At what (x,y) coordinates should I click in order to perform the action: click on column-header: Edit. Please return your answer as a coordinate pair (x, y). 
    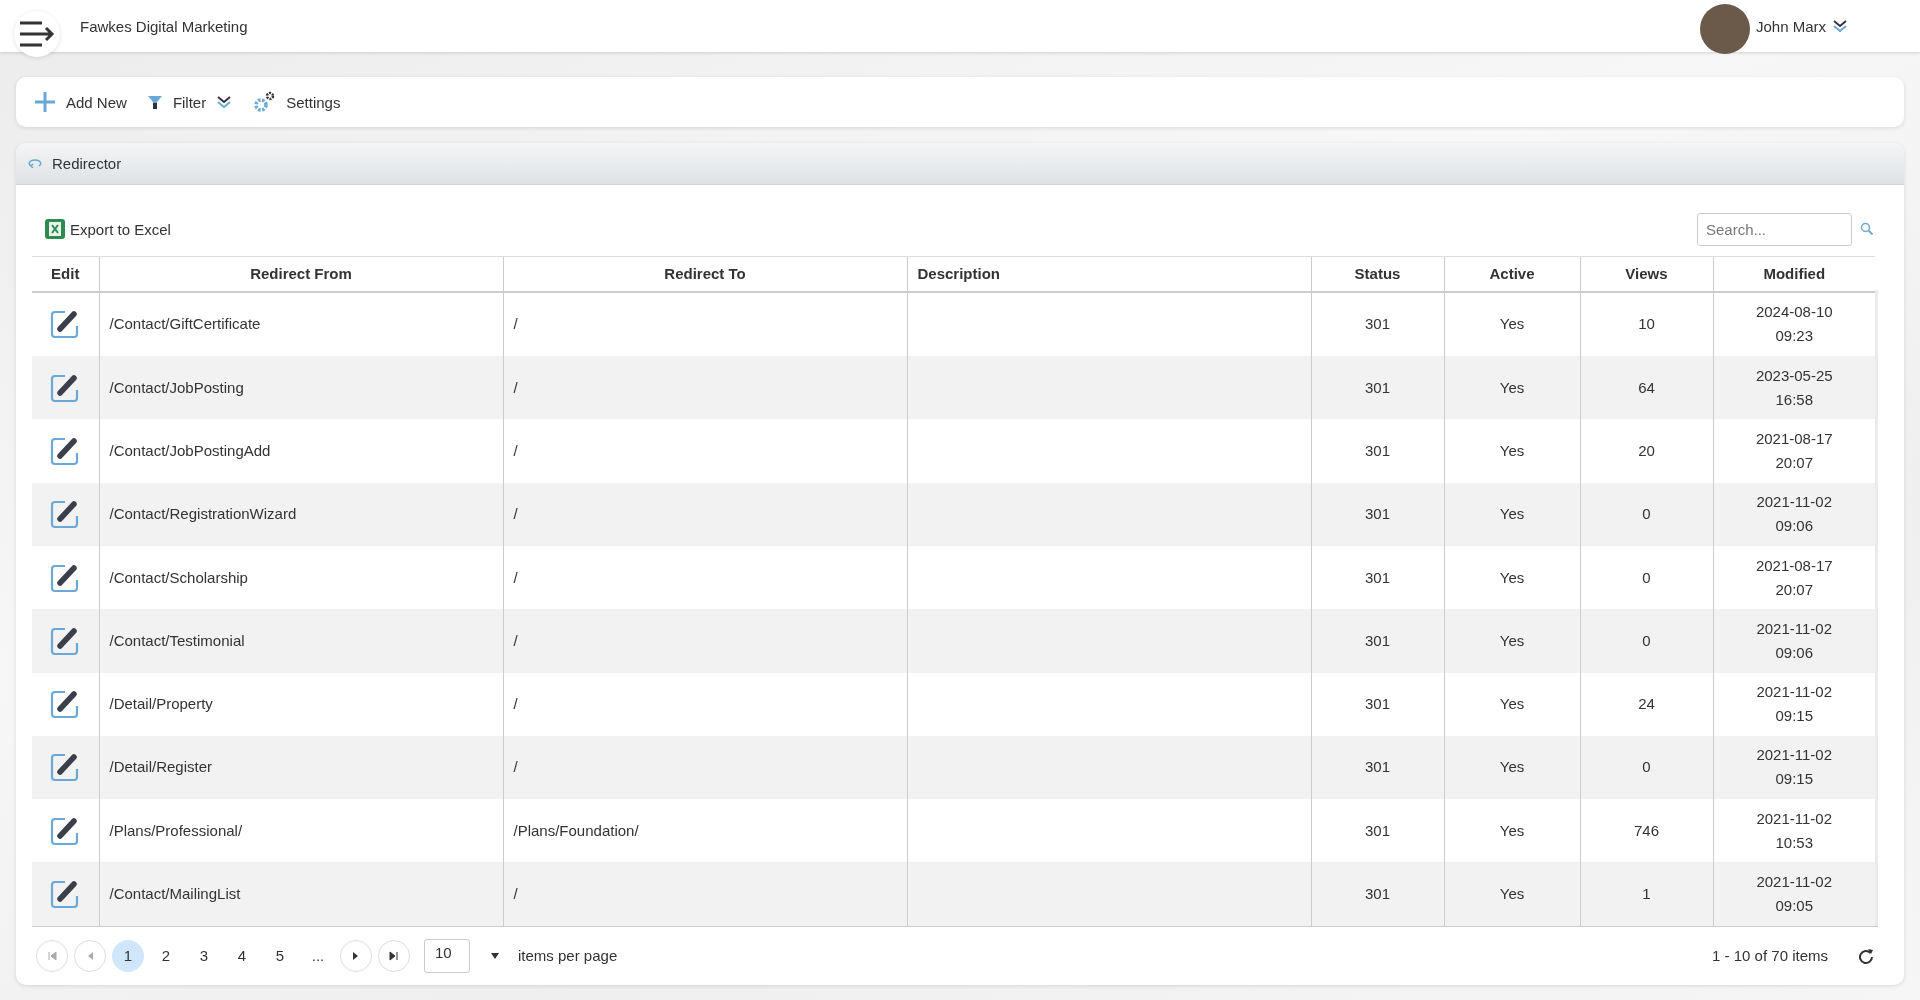
    Looking at the image, I should click on (65, 274).